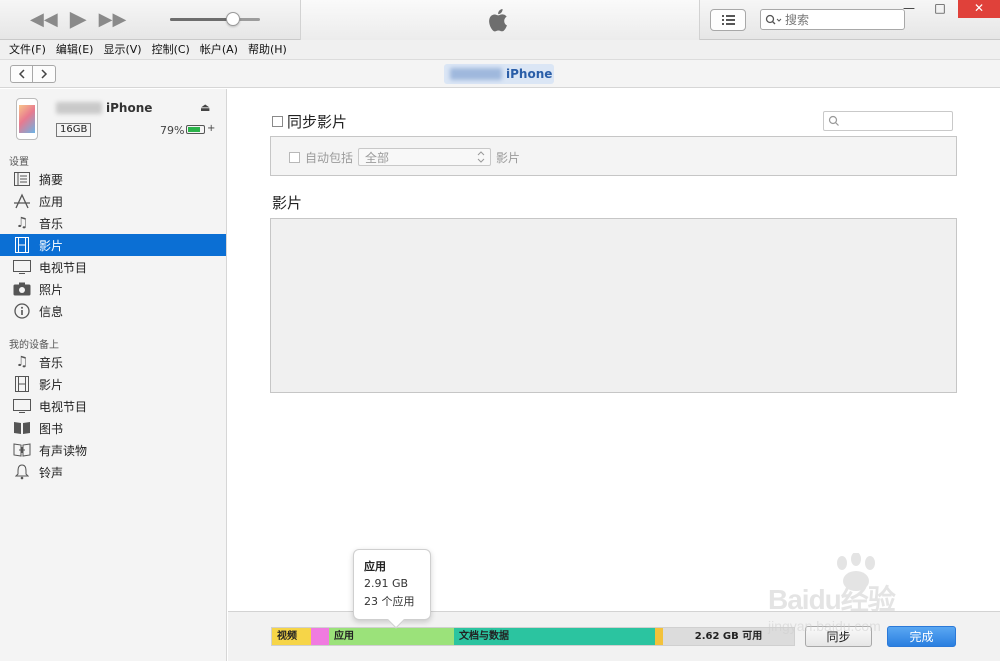 The height and width of the screenshot is (661, 1000). Describe the element at coordinates (773, 19) in the screenshot. I see `search-icon` at that location.